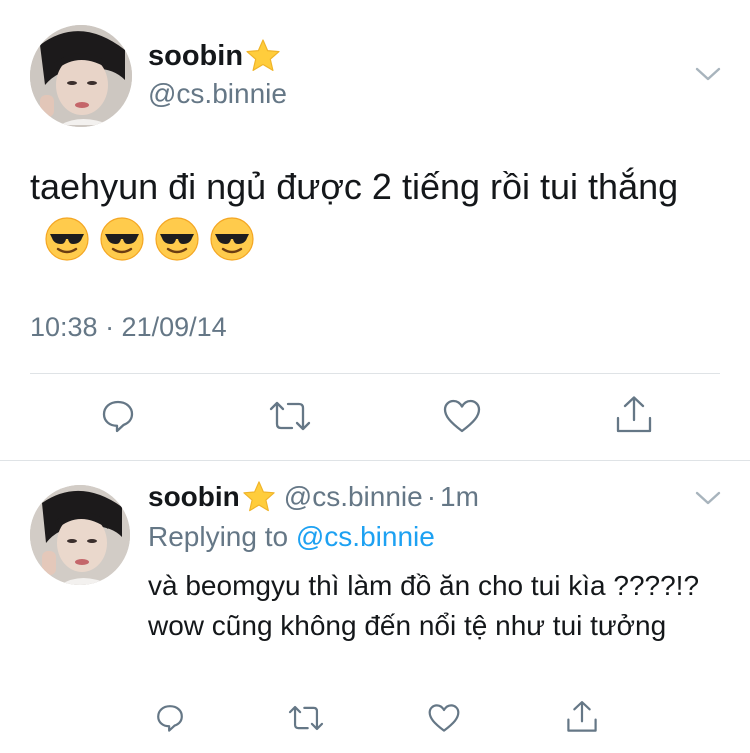 The height and width of the screenshot is (753, 750). I want to click on replying-to-link: @cs.binnie, so click(365, 536).